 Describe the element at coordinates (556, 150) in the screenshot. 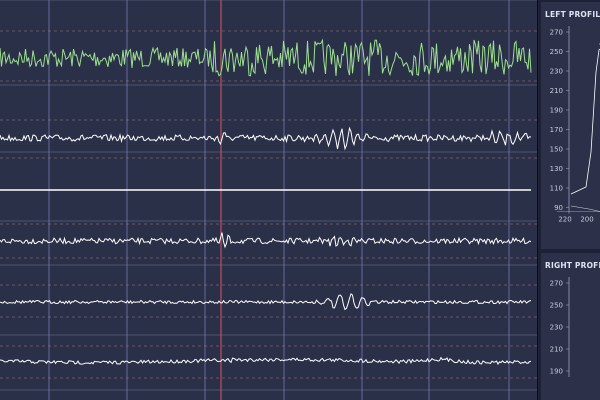

I see `profile-y-tick: 150` at that location.